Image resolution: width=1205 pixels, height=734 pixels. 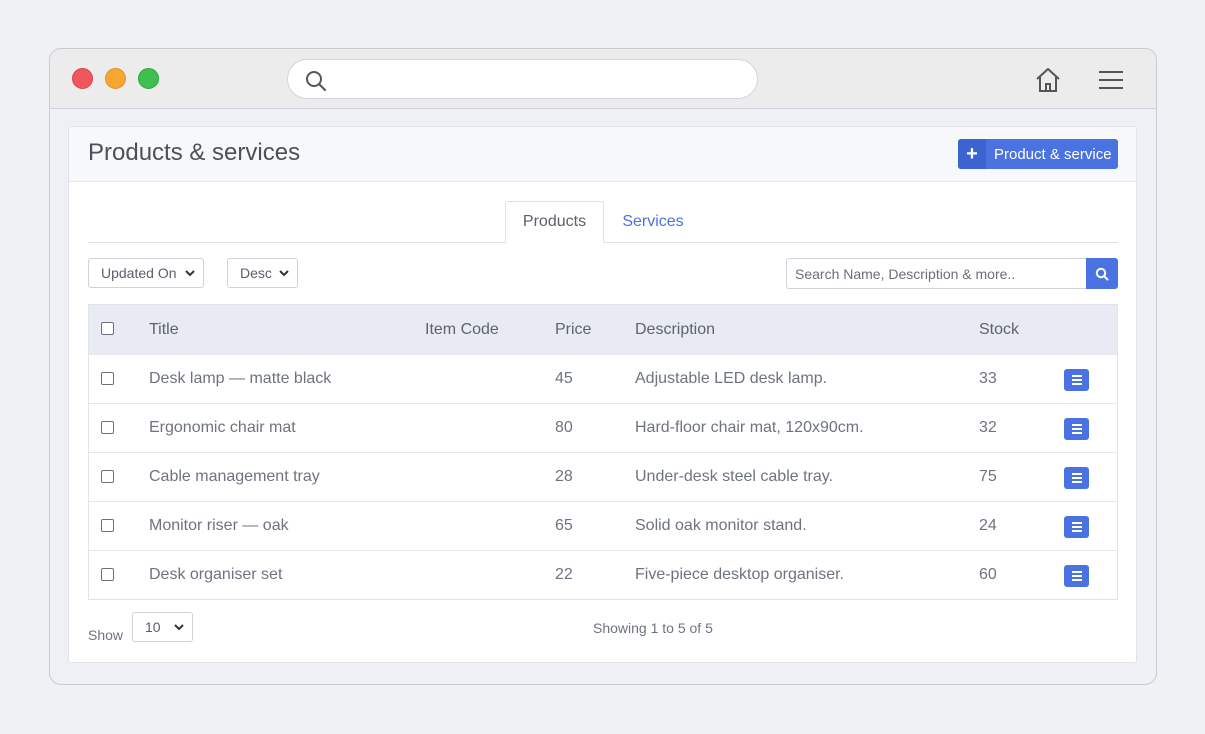 What do you see at coordinates (522, 79) in the screenshot?
I see `address-bar` at bounding box center [522, 79].